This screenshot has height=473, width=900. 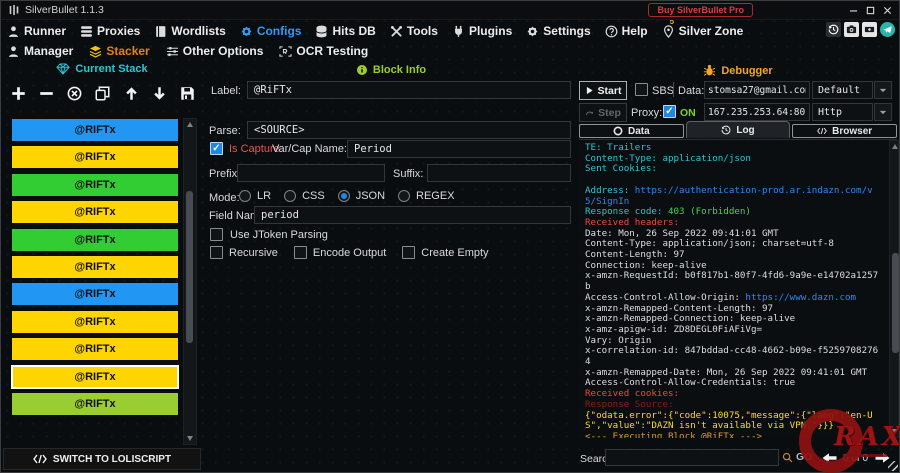 What do you see at coordinates (738, 70) in the screenshot?
I see `debugger-header: Debugger` at bounding box center [738, 70].